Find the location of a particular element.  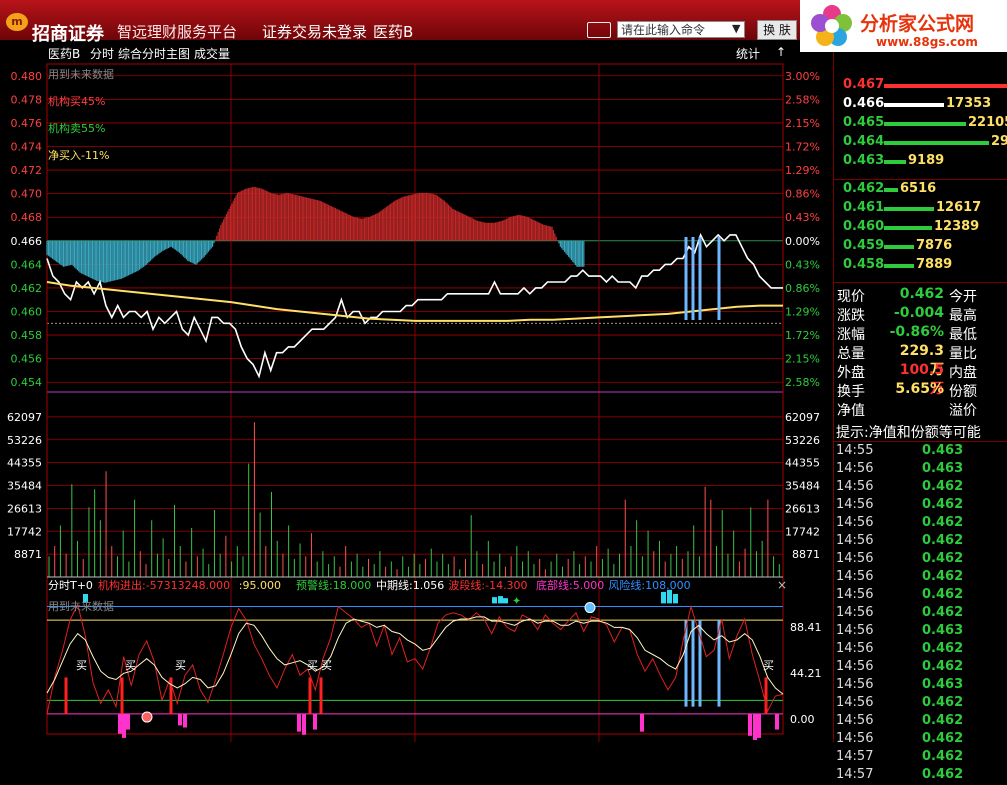

order-book-row: 0.458 7889 is located at coordinates (920, 266).